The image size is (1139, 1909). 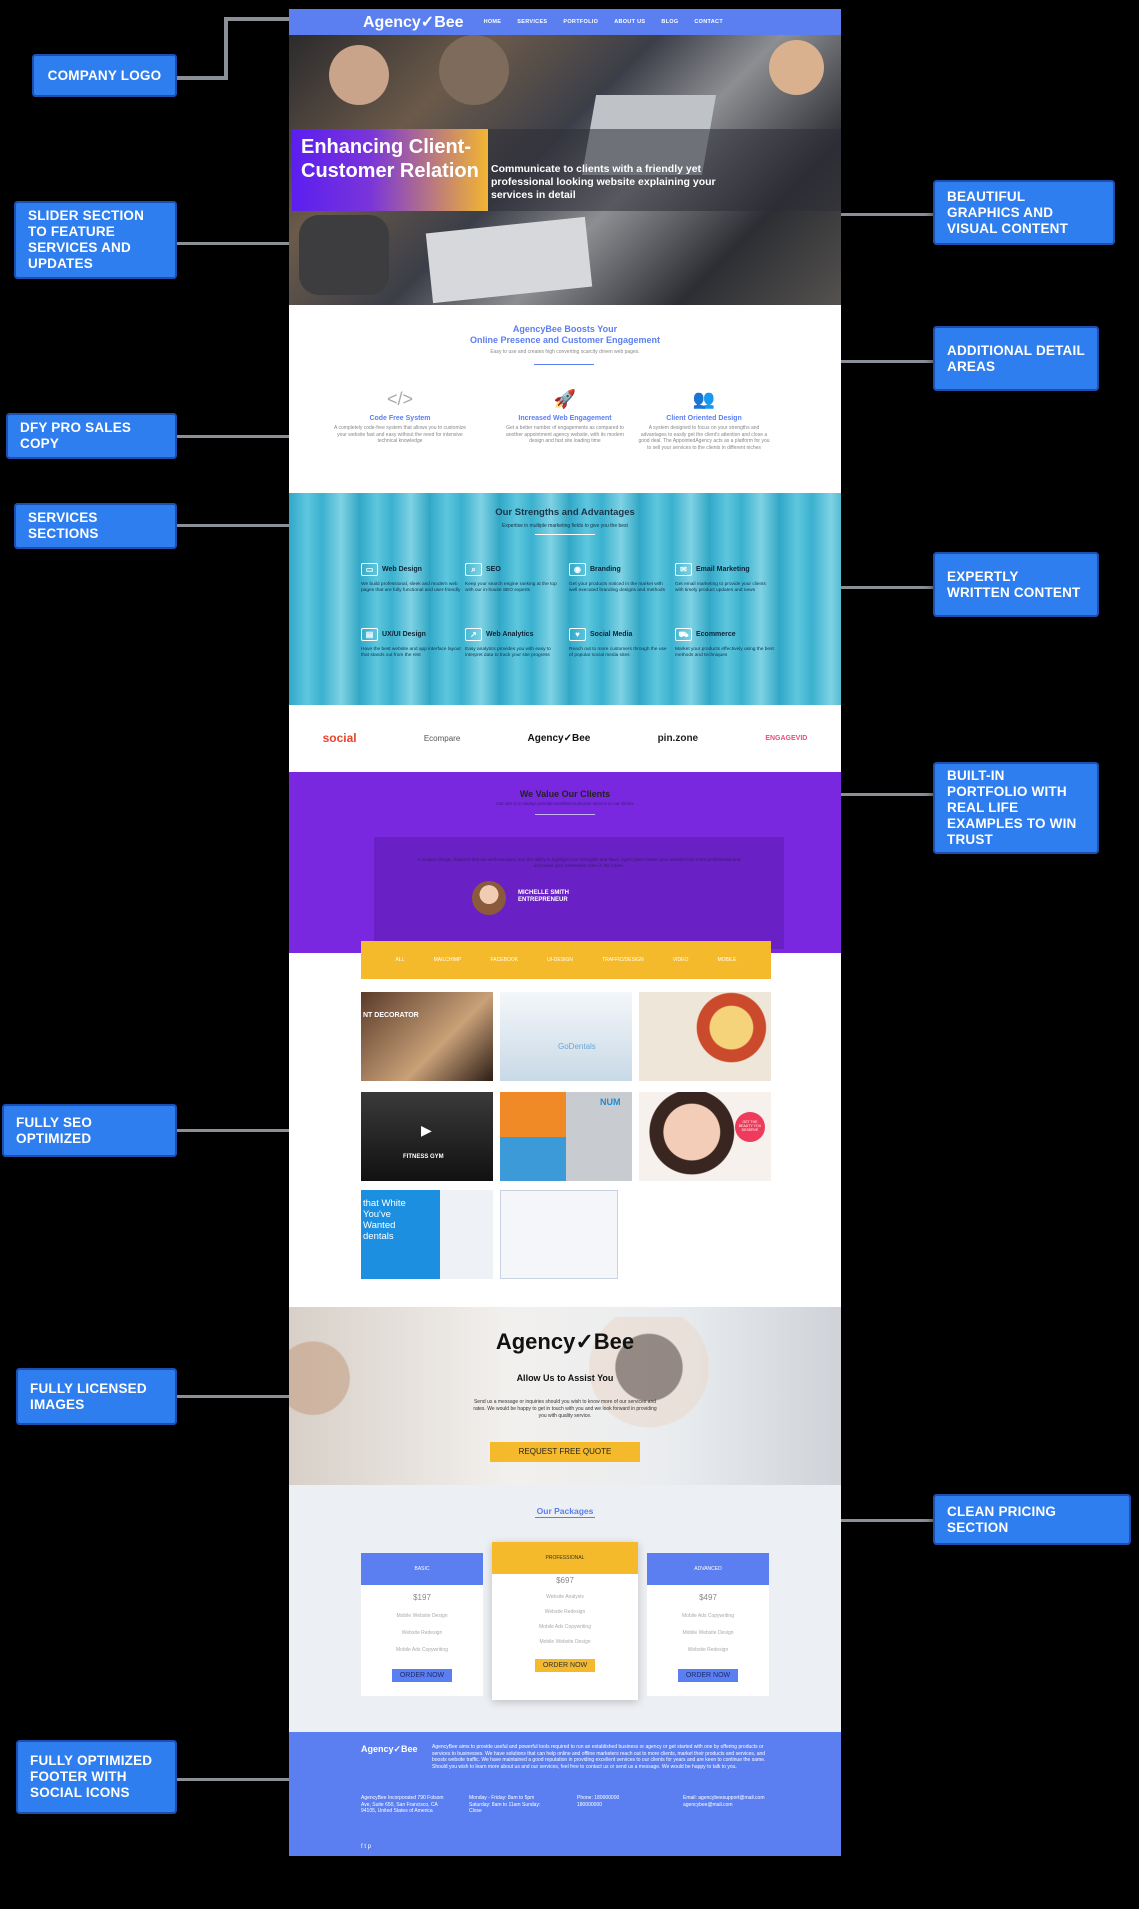 I want to click on callout-detail: ADDITIONAL DETAIL AREAS, so click(x=1016, y=358).